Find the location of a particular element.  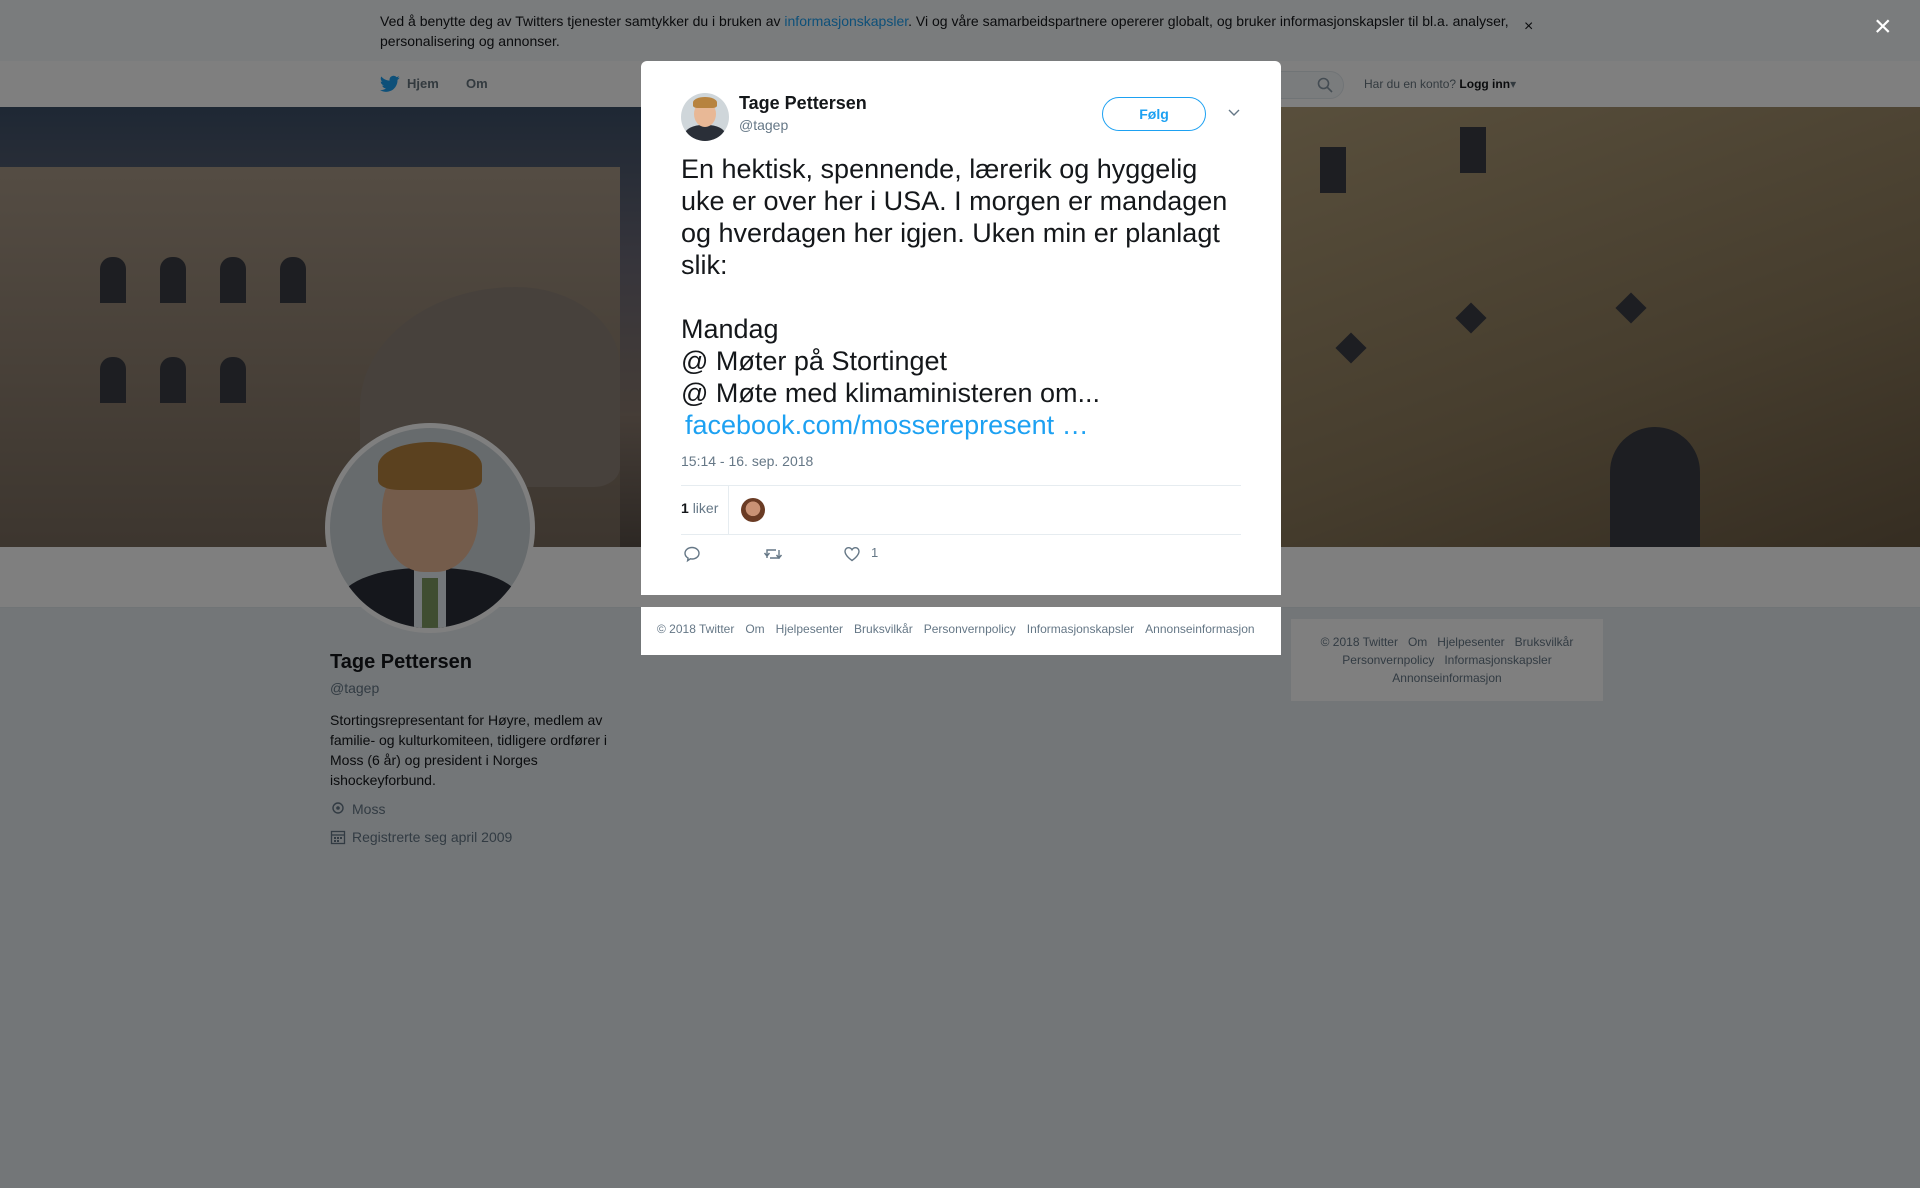

follow-button: Følg is located at coordinates (1154, 114).